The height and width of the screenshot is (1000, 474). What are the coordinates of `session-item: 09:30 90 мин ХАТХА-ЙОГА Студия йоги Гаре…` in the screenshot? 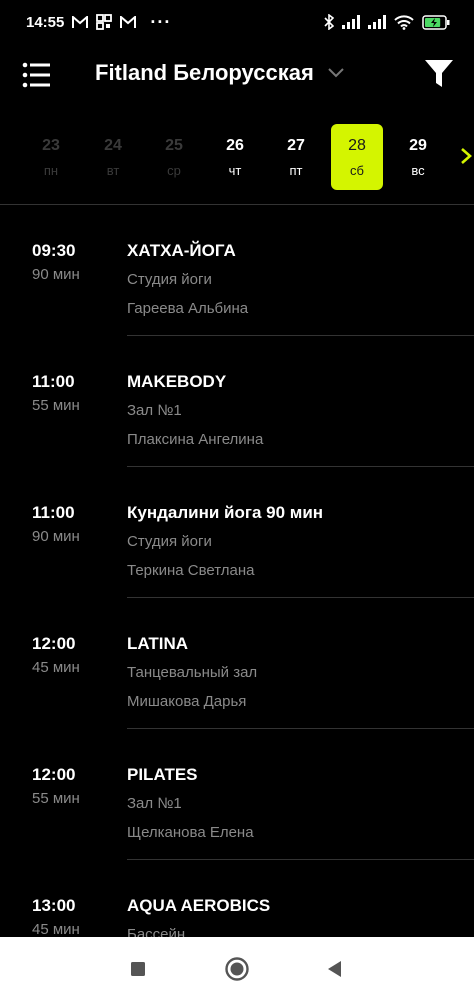 It's located at (237, 270).